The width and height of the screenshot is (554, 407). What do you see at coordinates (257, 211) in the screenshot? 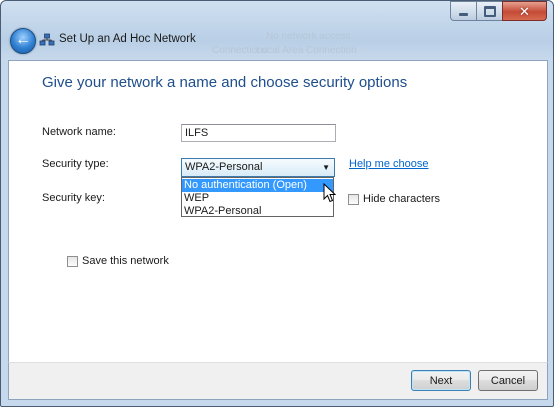
I see `option-wpa2-personal: WPA2-Personal` at bounding box center [257, 211].